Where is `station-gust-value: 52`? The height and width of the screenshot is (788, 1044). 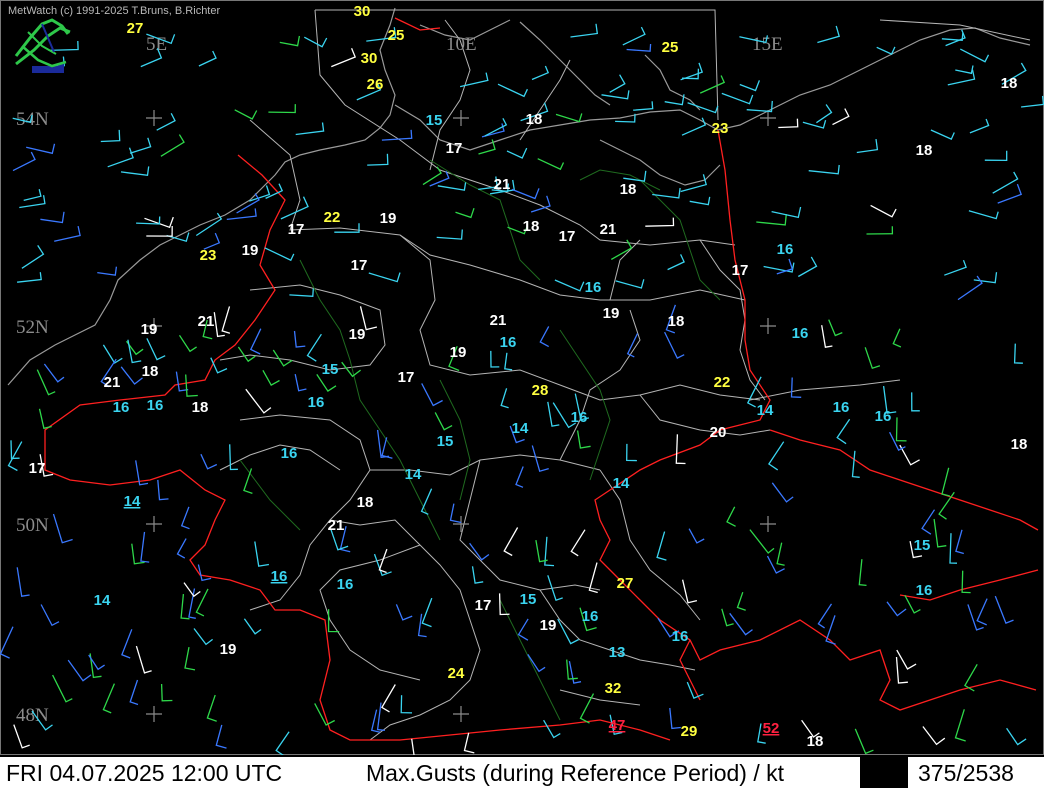
station-gust-value: 52 is located at coordinates (771, 728).